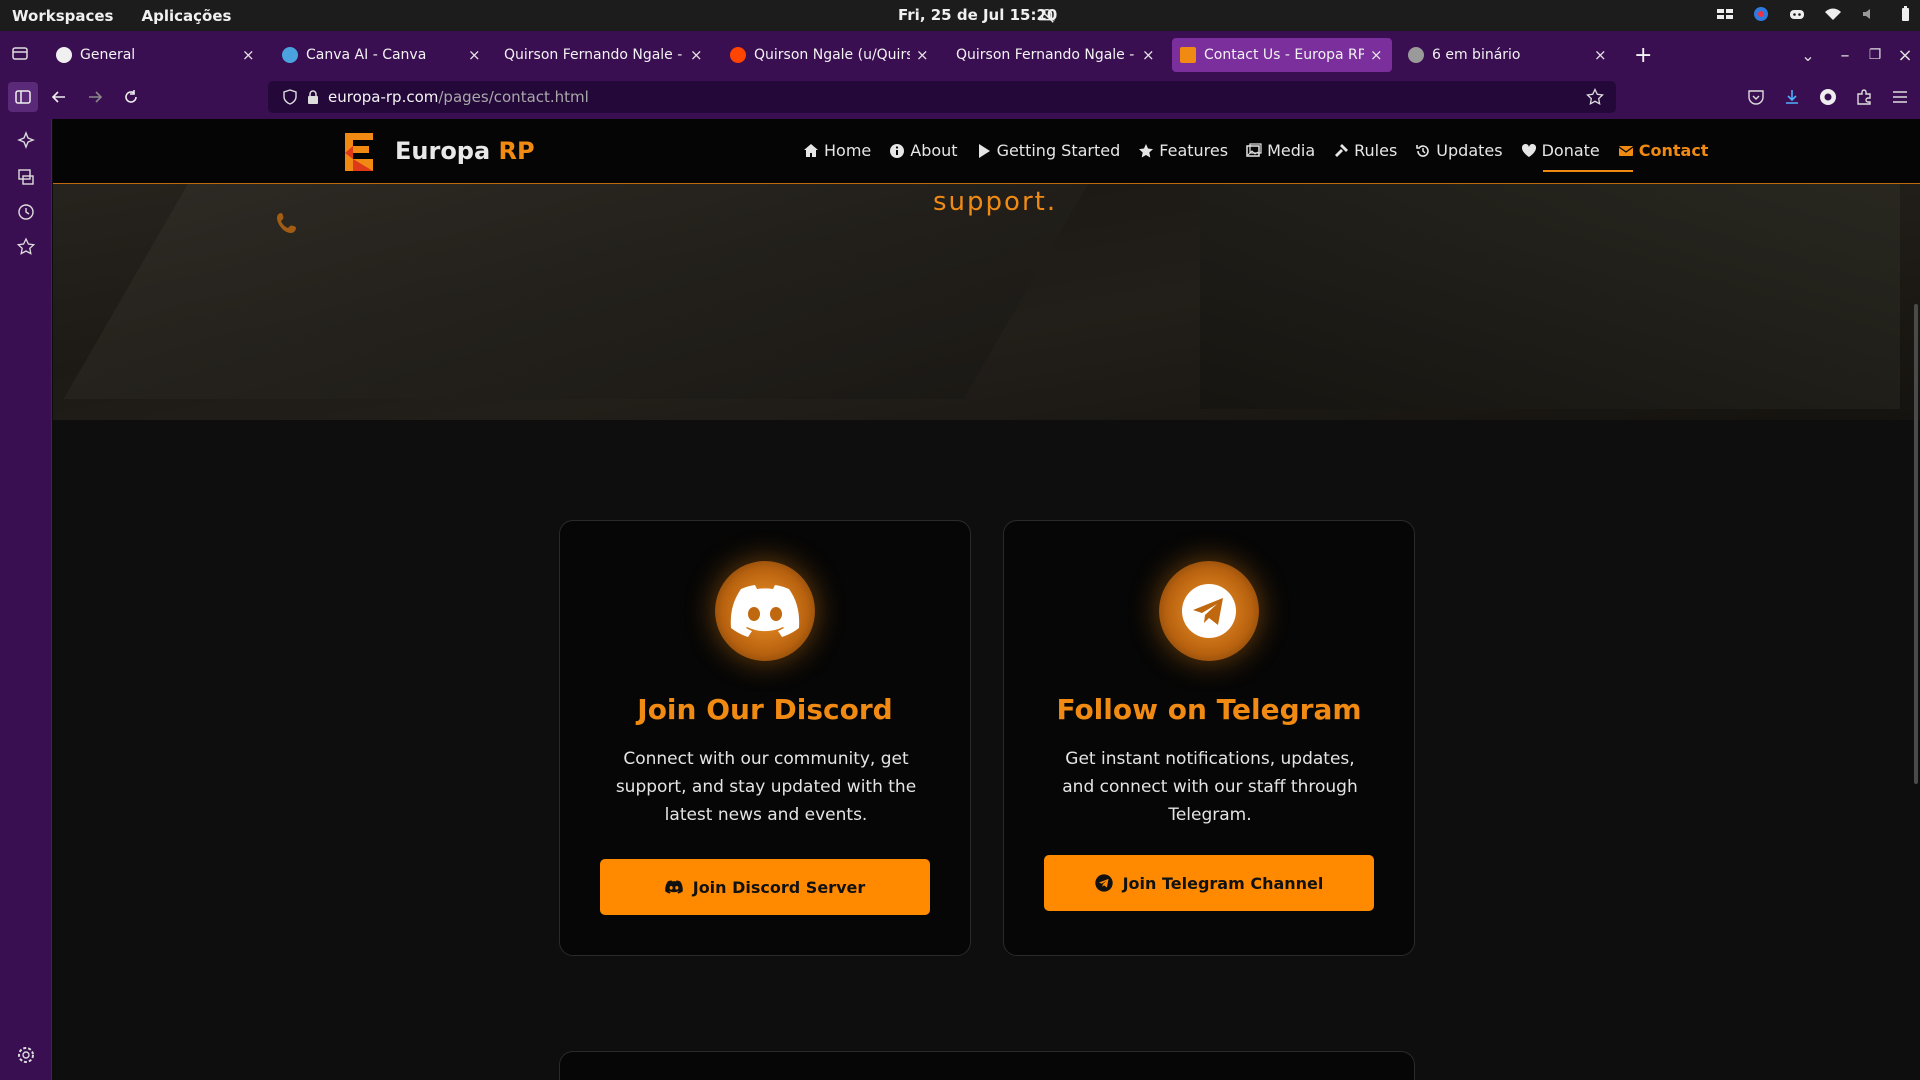 Image resolution: width=1920 pixels, height=1080 pixels. I want to click on nav-features: Features, so click(1183, 150).